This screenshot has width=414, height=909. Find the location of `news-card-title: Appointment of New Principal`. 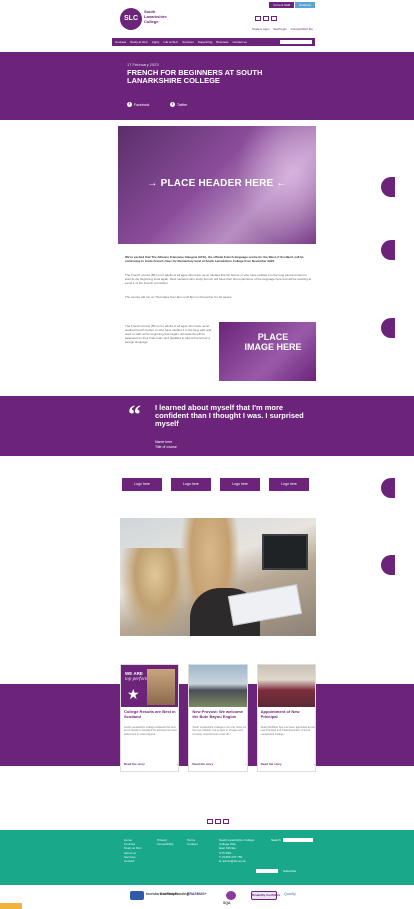

news-card-title: Appointment of New Principal is located at coordinates (280, 714).